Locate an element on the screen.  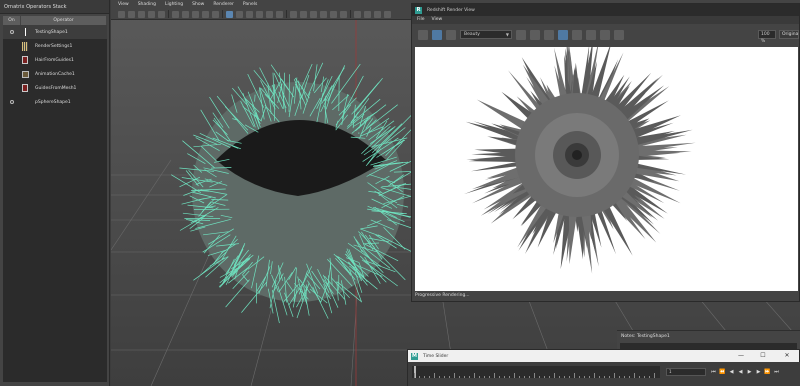
smooth-shade-icon is located at coordinates (239, 14).